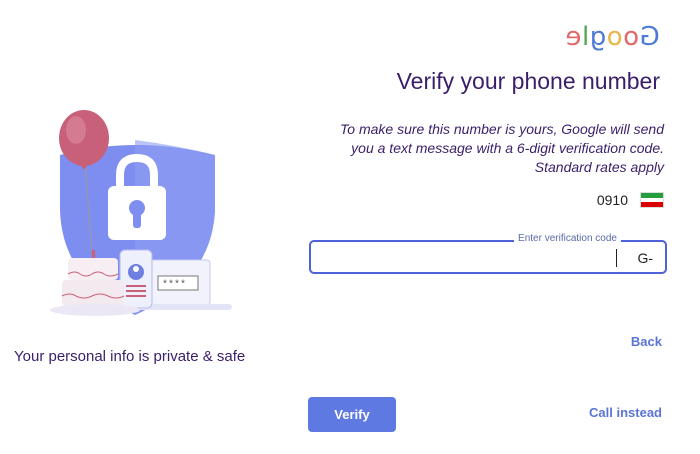  What do you see at coordinates (585, 37) in the screenshot?
I see `logo-letter: l` at bounding box center [585, 37].